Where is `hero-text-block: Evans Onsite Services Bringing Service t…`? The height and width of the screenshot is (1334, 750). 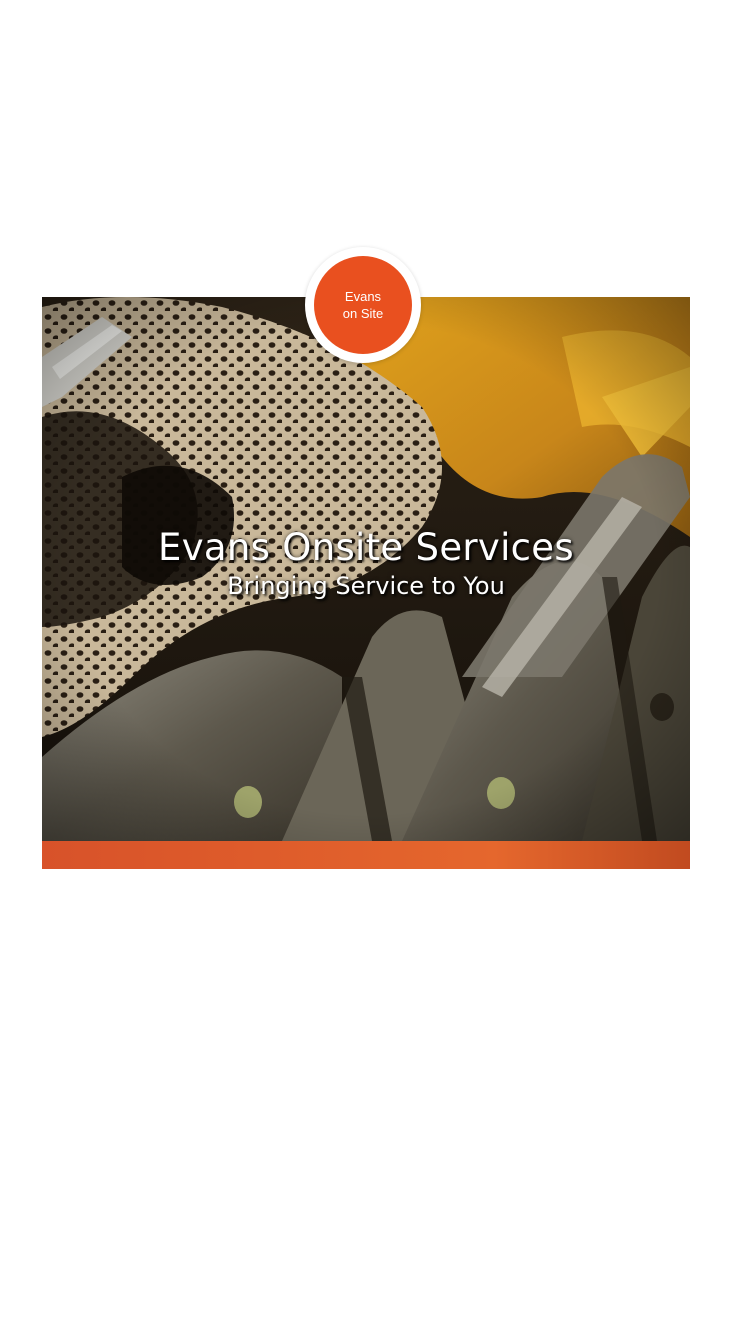 hero-text-block: Evans Onsite Services Bringing Service t… is located at coordinates (366, 563).